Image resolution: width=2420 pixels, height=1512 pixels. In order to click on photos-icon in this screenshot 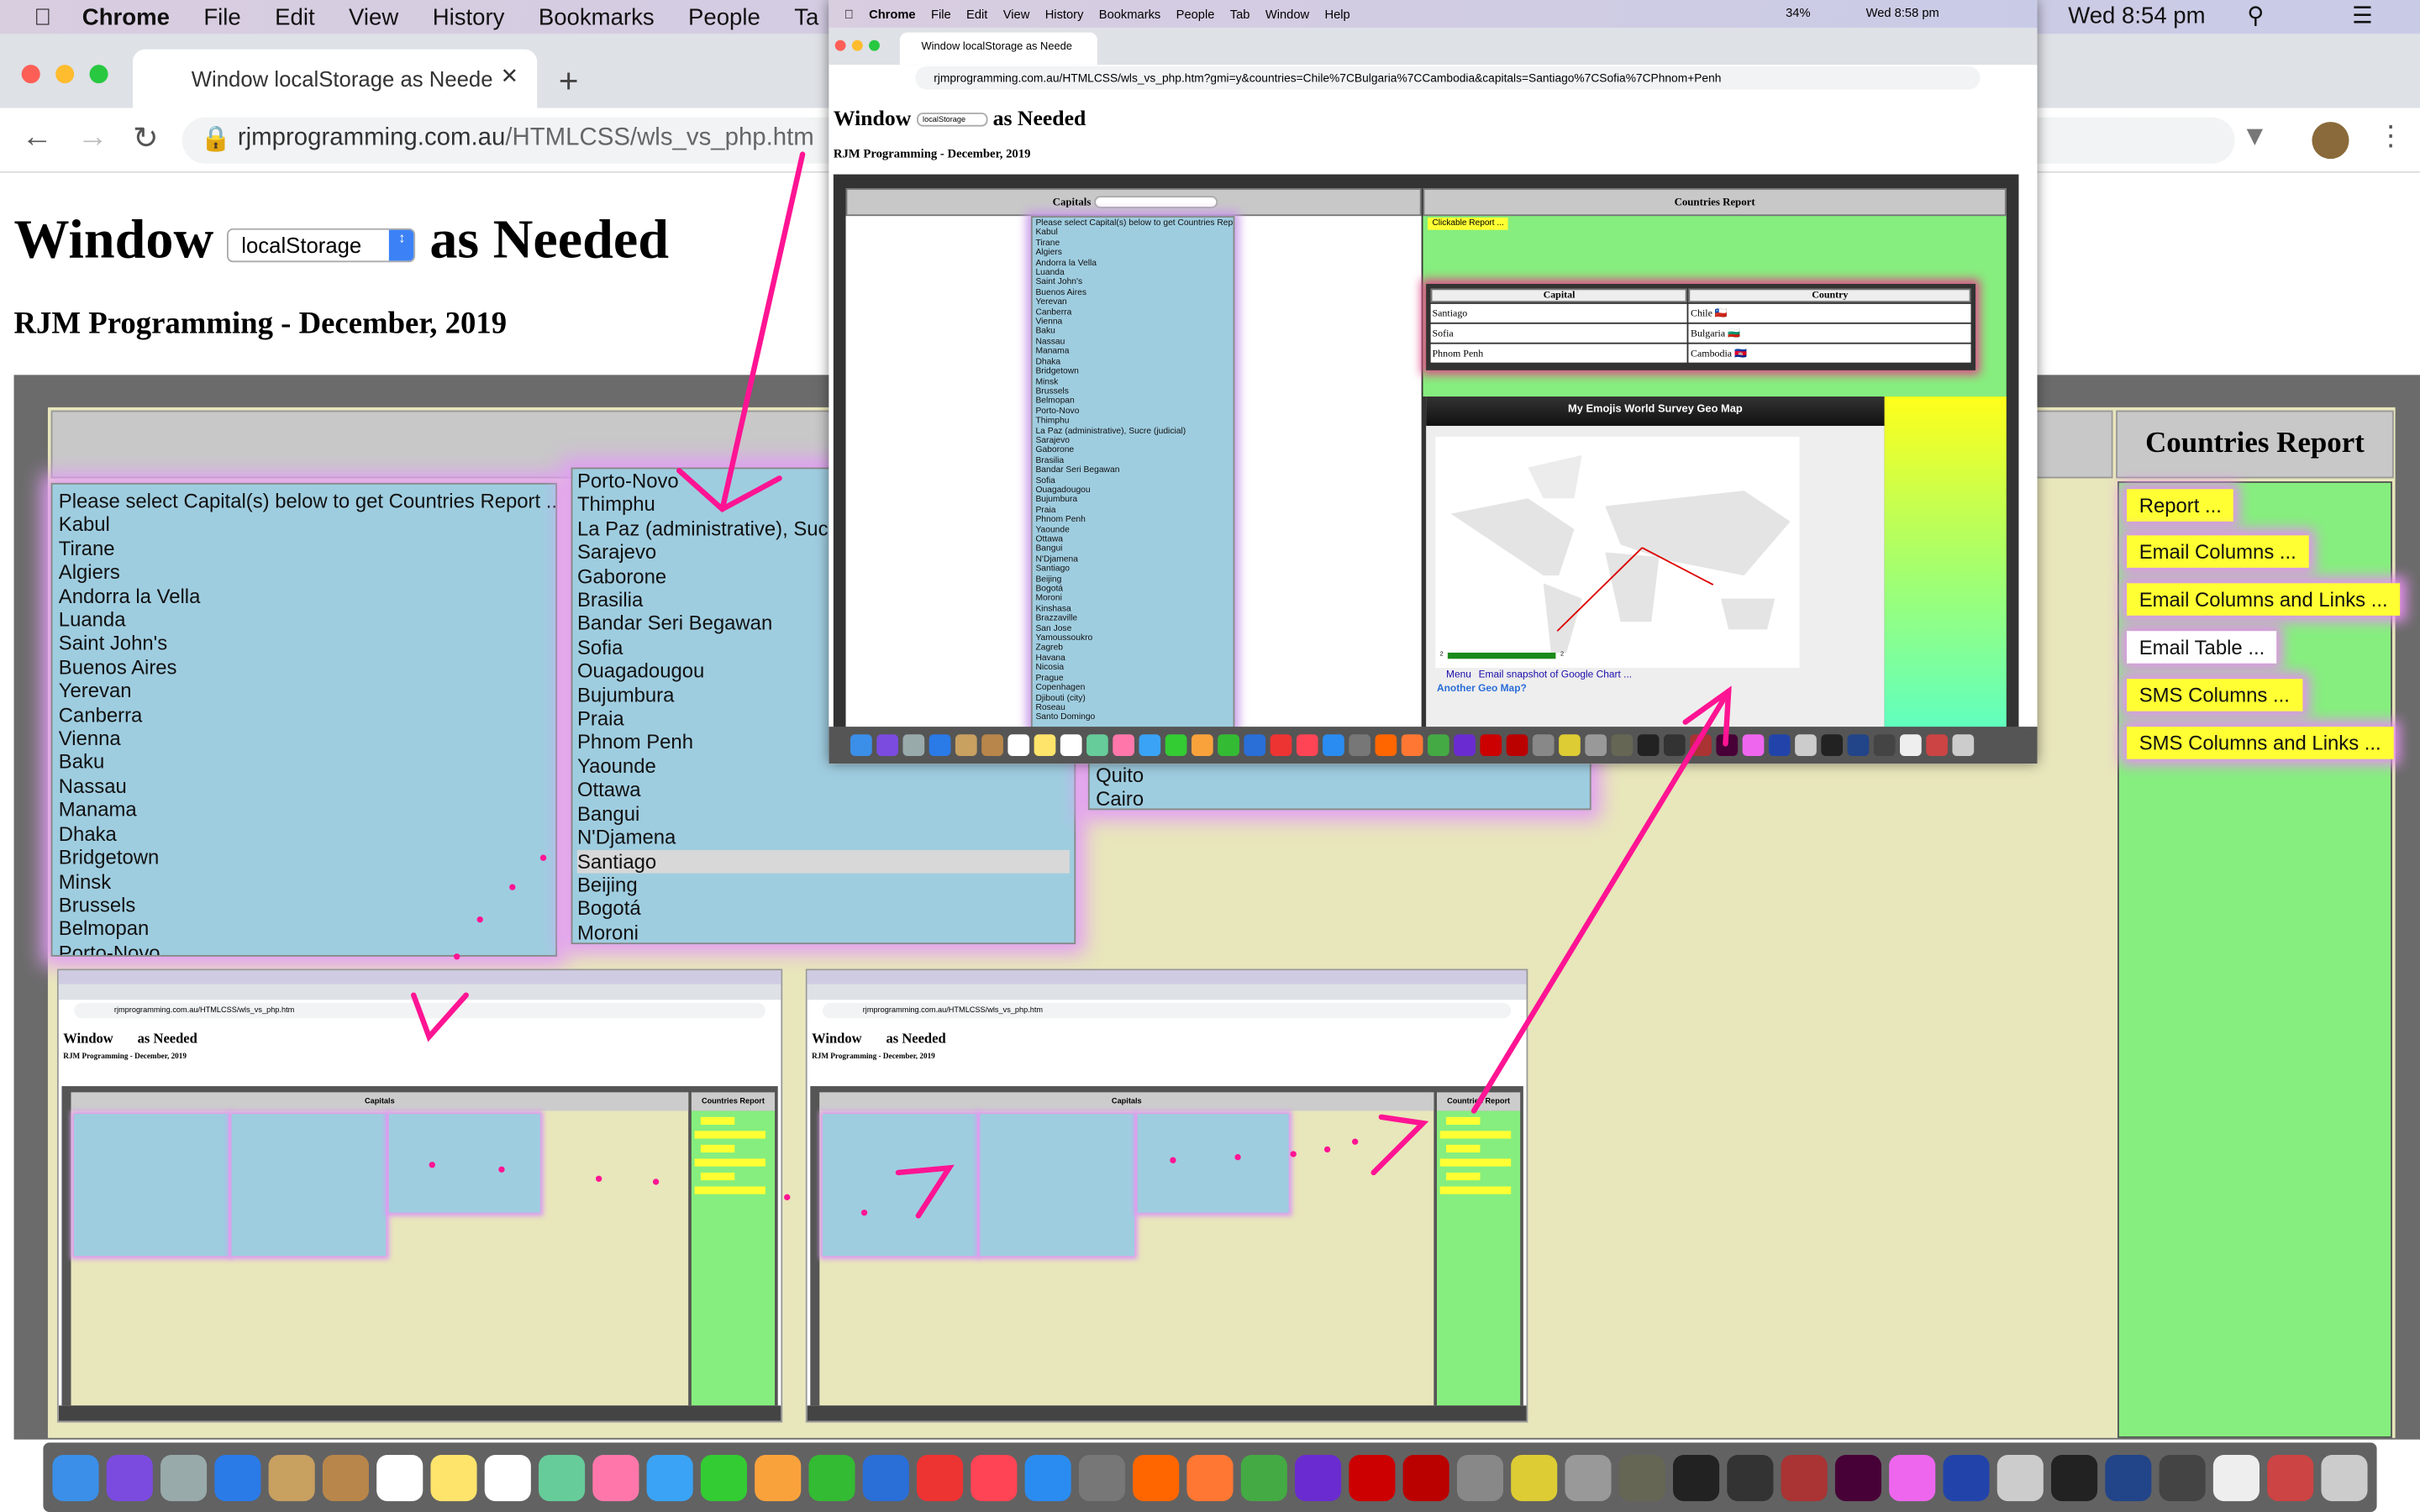, I will do `click(615, 1477)`.